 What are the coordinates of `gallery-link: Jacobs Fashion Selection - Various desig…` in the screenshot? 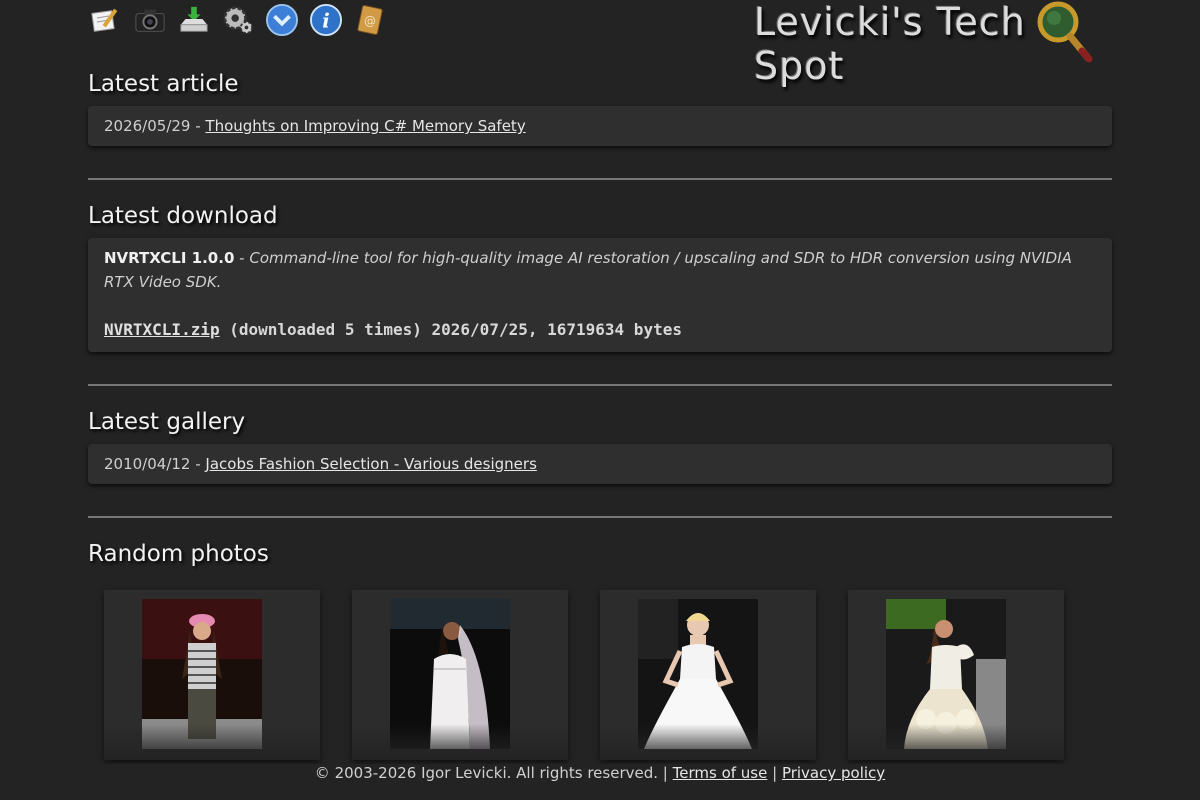 It's located at (370, 464).